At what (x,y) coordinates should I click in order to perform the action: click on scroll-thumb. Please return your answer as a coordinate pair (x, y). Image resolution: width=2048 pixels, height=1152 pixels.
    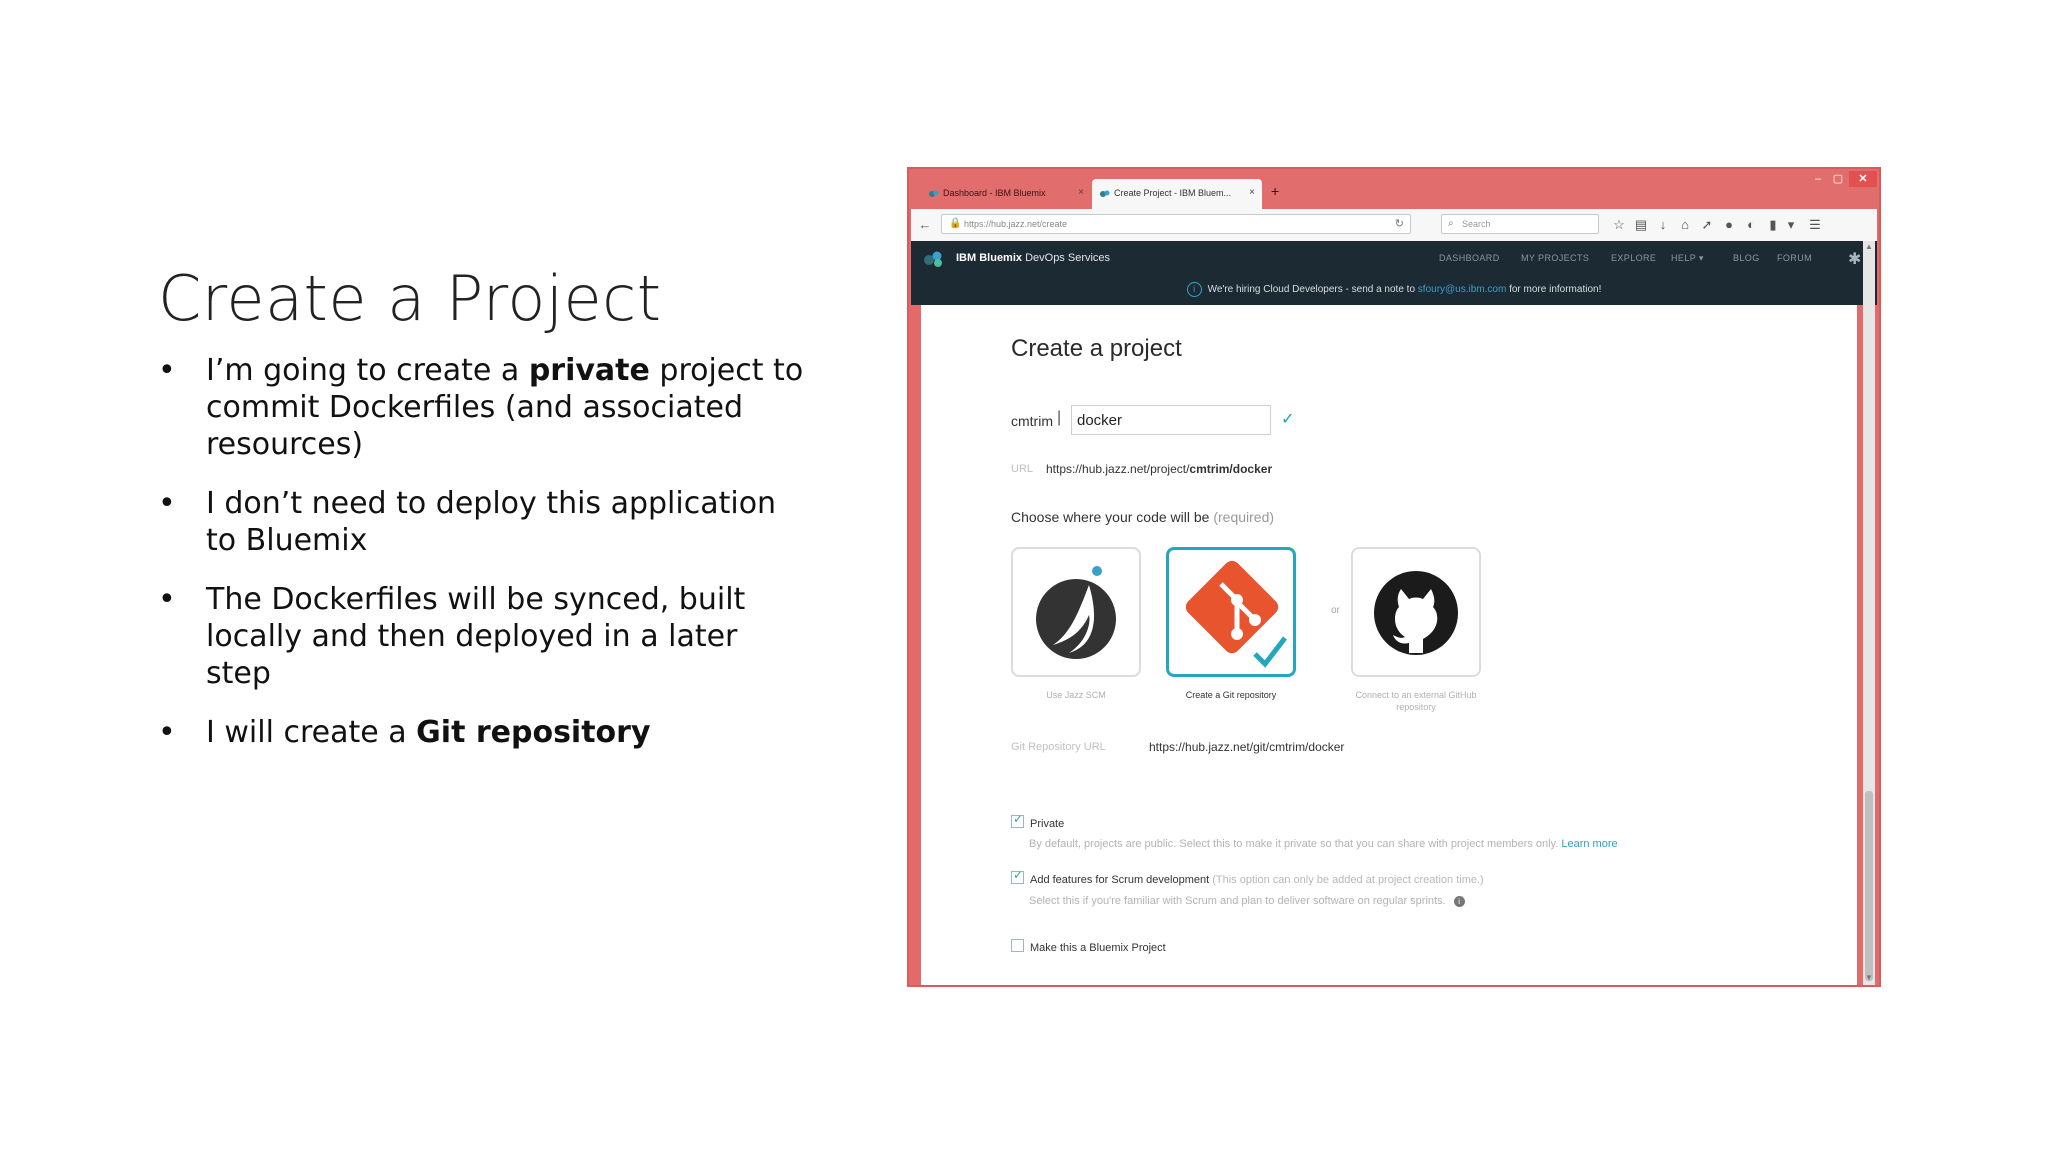
    Looking at the image, I should click on (1869, 886).